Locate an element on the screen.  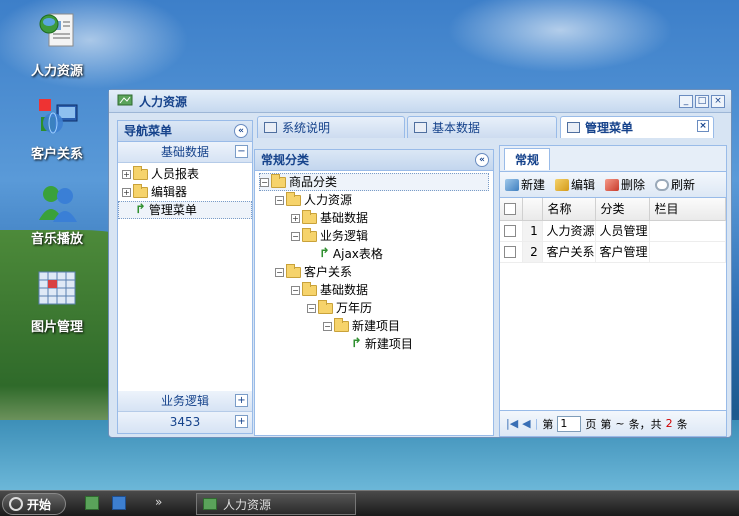
tree-node-crm: − 客户关系 is located at coordinates (376, 272).